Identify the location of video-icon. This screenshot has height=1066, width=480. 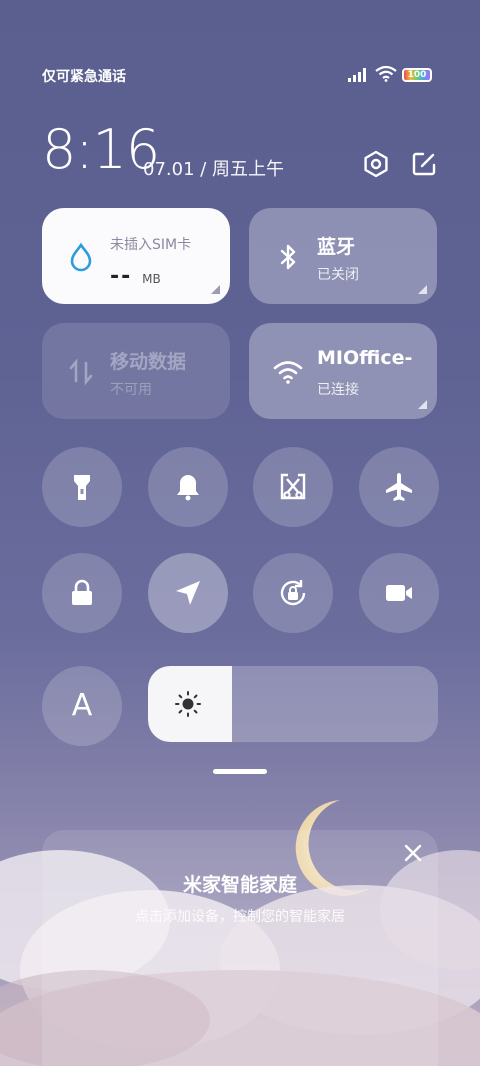
(399, 593).